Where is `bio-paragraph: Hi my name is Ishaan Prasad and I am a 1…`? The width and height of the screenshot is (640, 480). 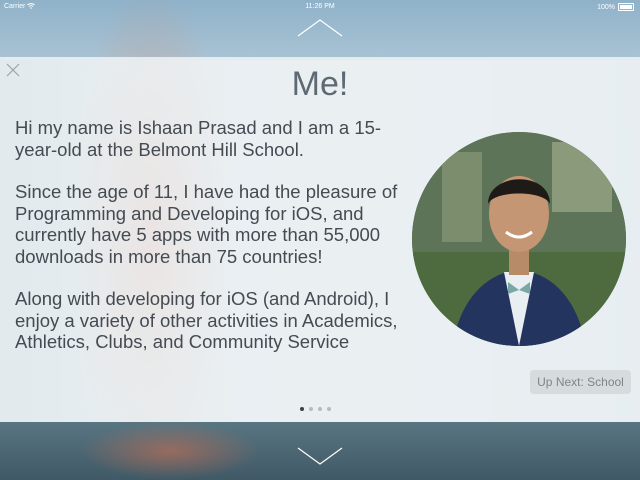 bio-paragraph: Hi my name is Ishaan Prasad and I am a 1… is located at coordinates (198, 138).